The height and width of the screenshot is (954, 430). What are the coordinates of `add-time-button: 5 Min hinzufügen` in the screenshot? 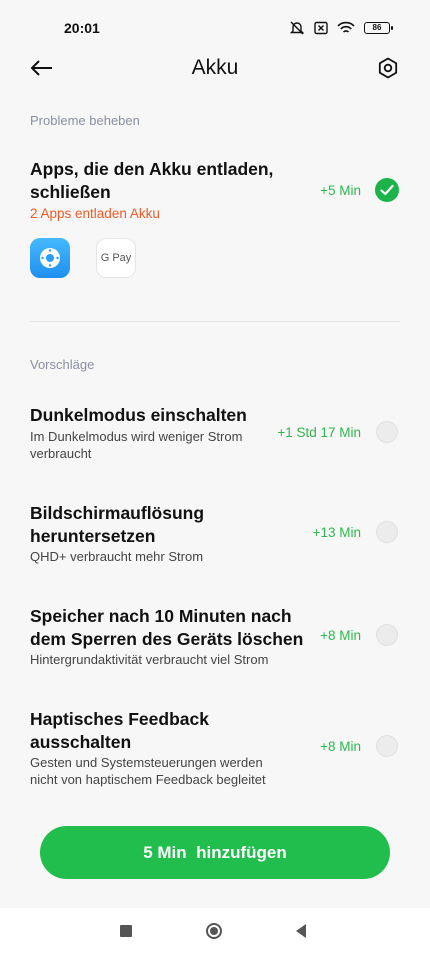 It's located at (215, 852).